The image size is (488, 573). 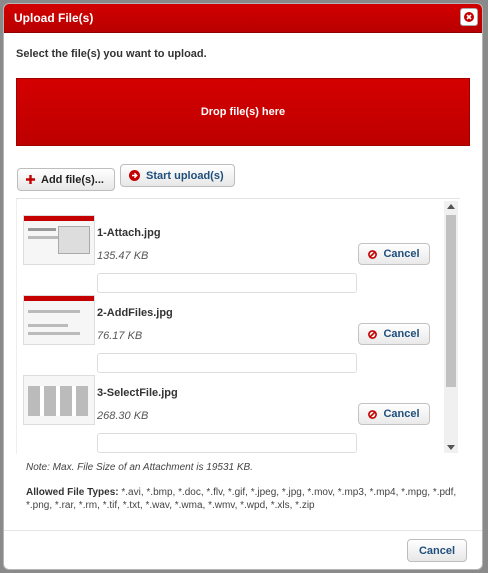 I want to click on scrollbar-thumb, so click(x=451, y=301).